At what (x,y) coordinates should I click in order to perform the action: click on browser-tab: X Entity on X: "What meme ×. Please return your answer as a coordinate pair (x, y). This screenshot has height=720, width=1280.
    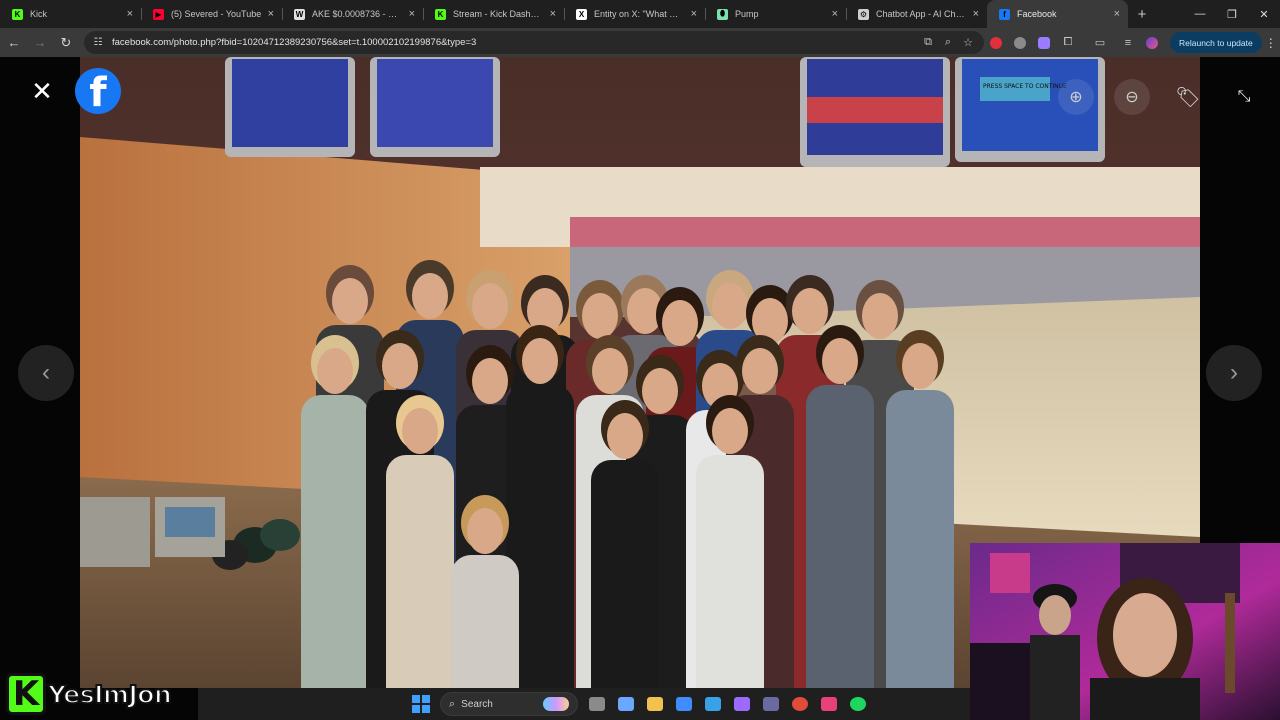
    Looking at the image, I should click on (634, 14).